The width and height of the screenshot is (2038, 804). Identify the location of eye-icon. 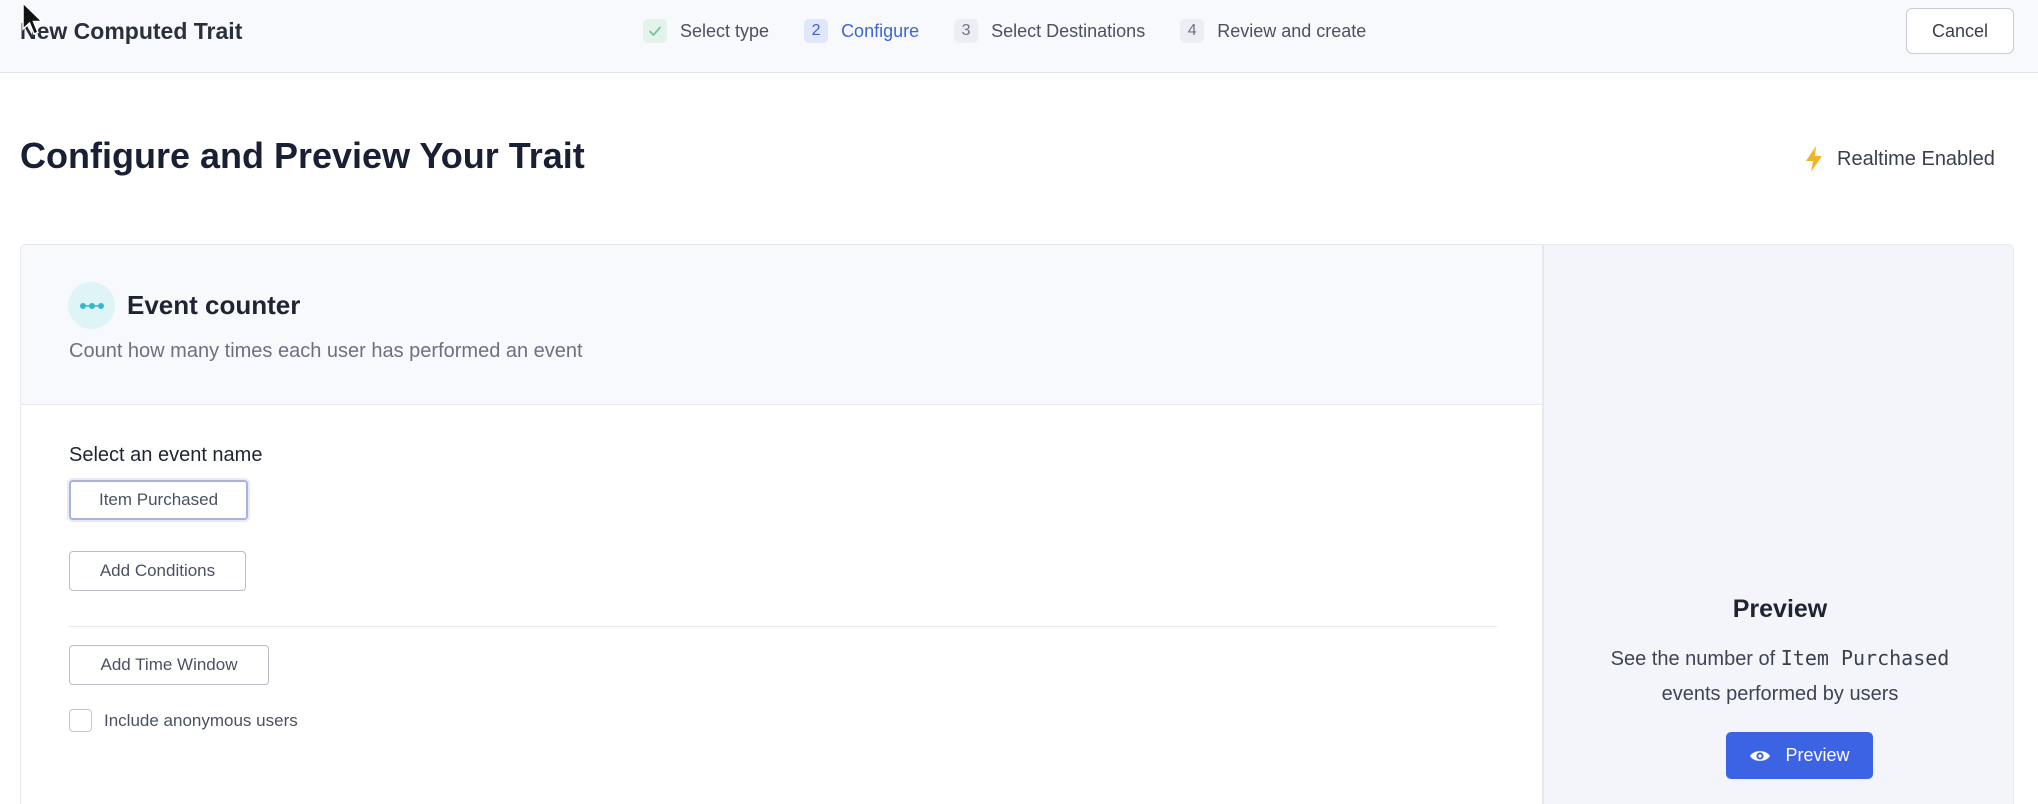
(1760, 755).